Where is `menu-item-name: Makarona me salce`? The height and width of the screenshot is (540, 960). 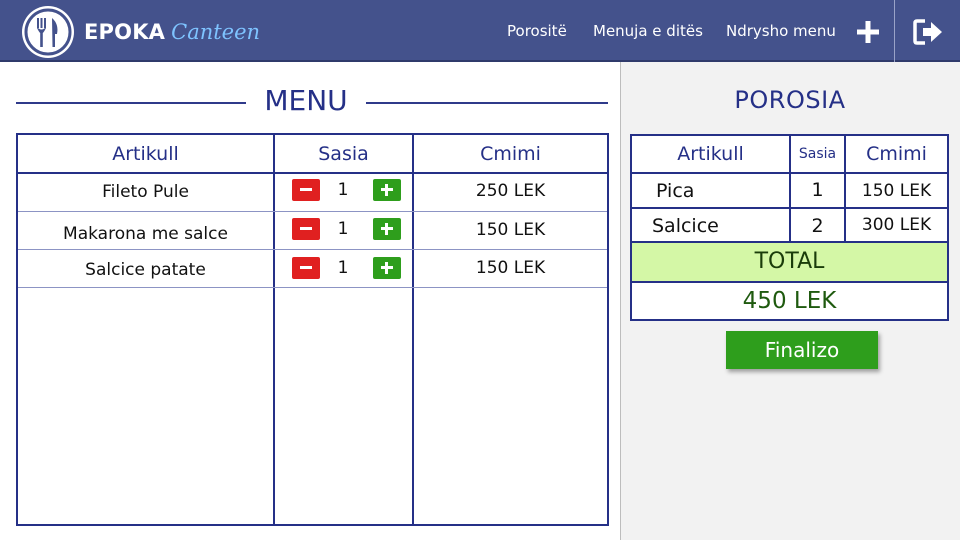
menu-item-name: Makarona me salce is located at coordinates (145, 234).